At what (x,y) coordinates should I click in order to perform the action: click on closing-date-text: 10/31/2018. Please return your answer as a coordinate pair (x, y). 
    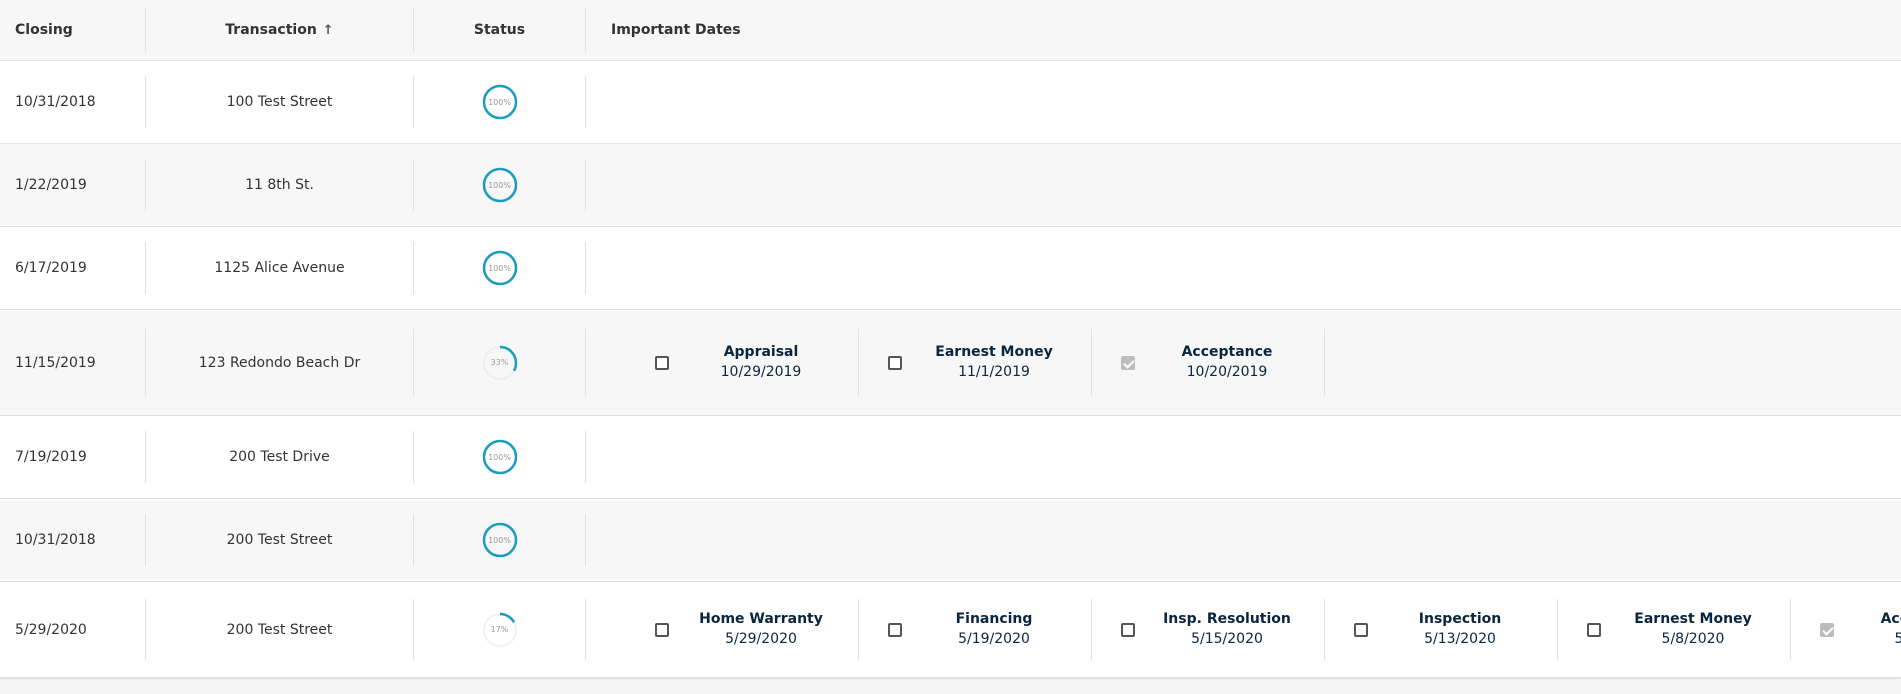
    Looking at the image, I should click on (55, 540).